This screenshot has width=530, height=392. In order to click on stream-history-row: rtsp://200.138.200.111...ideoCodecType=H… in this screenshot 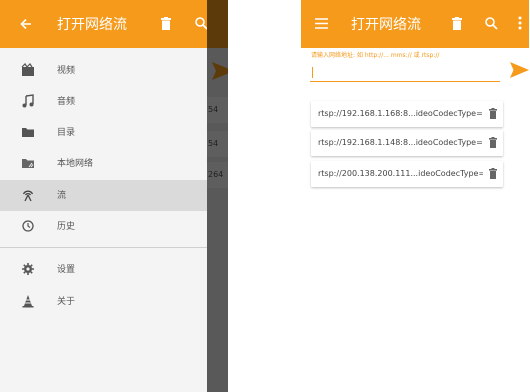, I will do `click(407, 174)`.